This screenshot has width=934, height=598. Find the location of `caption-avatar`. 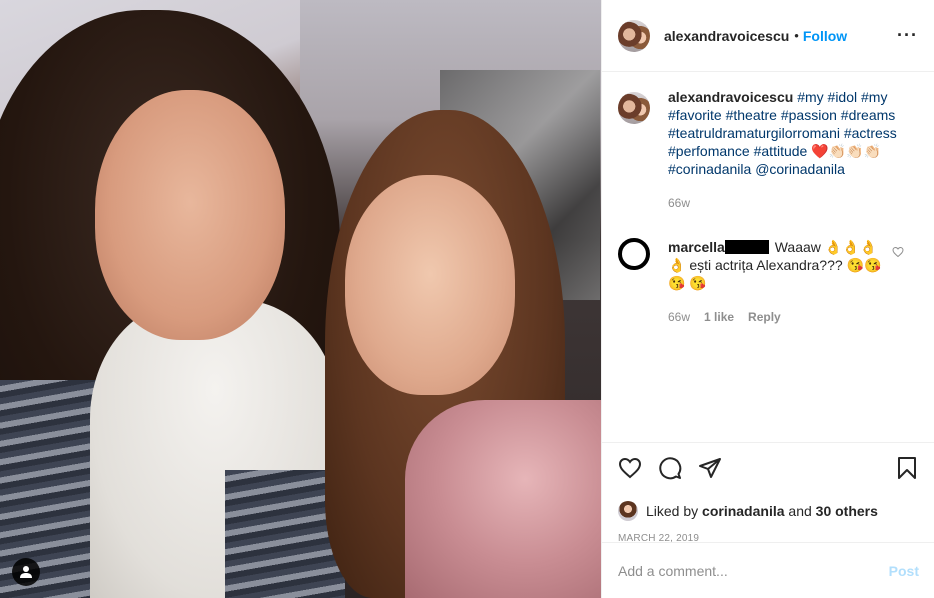

caption-avatar is located at coordinates (634, 108).